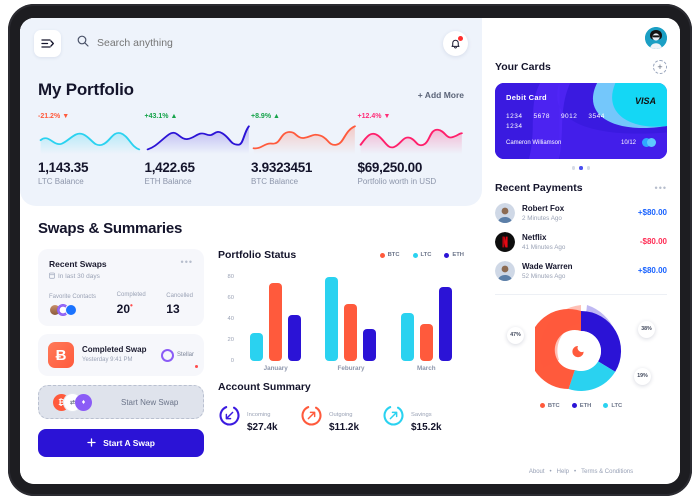 The width and height of the screenshot is (700, 500). What do you see at coordinates (52, 276) in the screenshot?
I see `calendar-icon` at bounding box center [52, 276].